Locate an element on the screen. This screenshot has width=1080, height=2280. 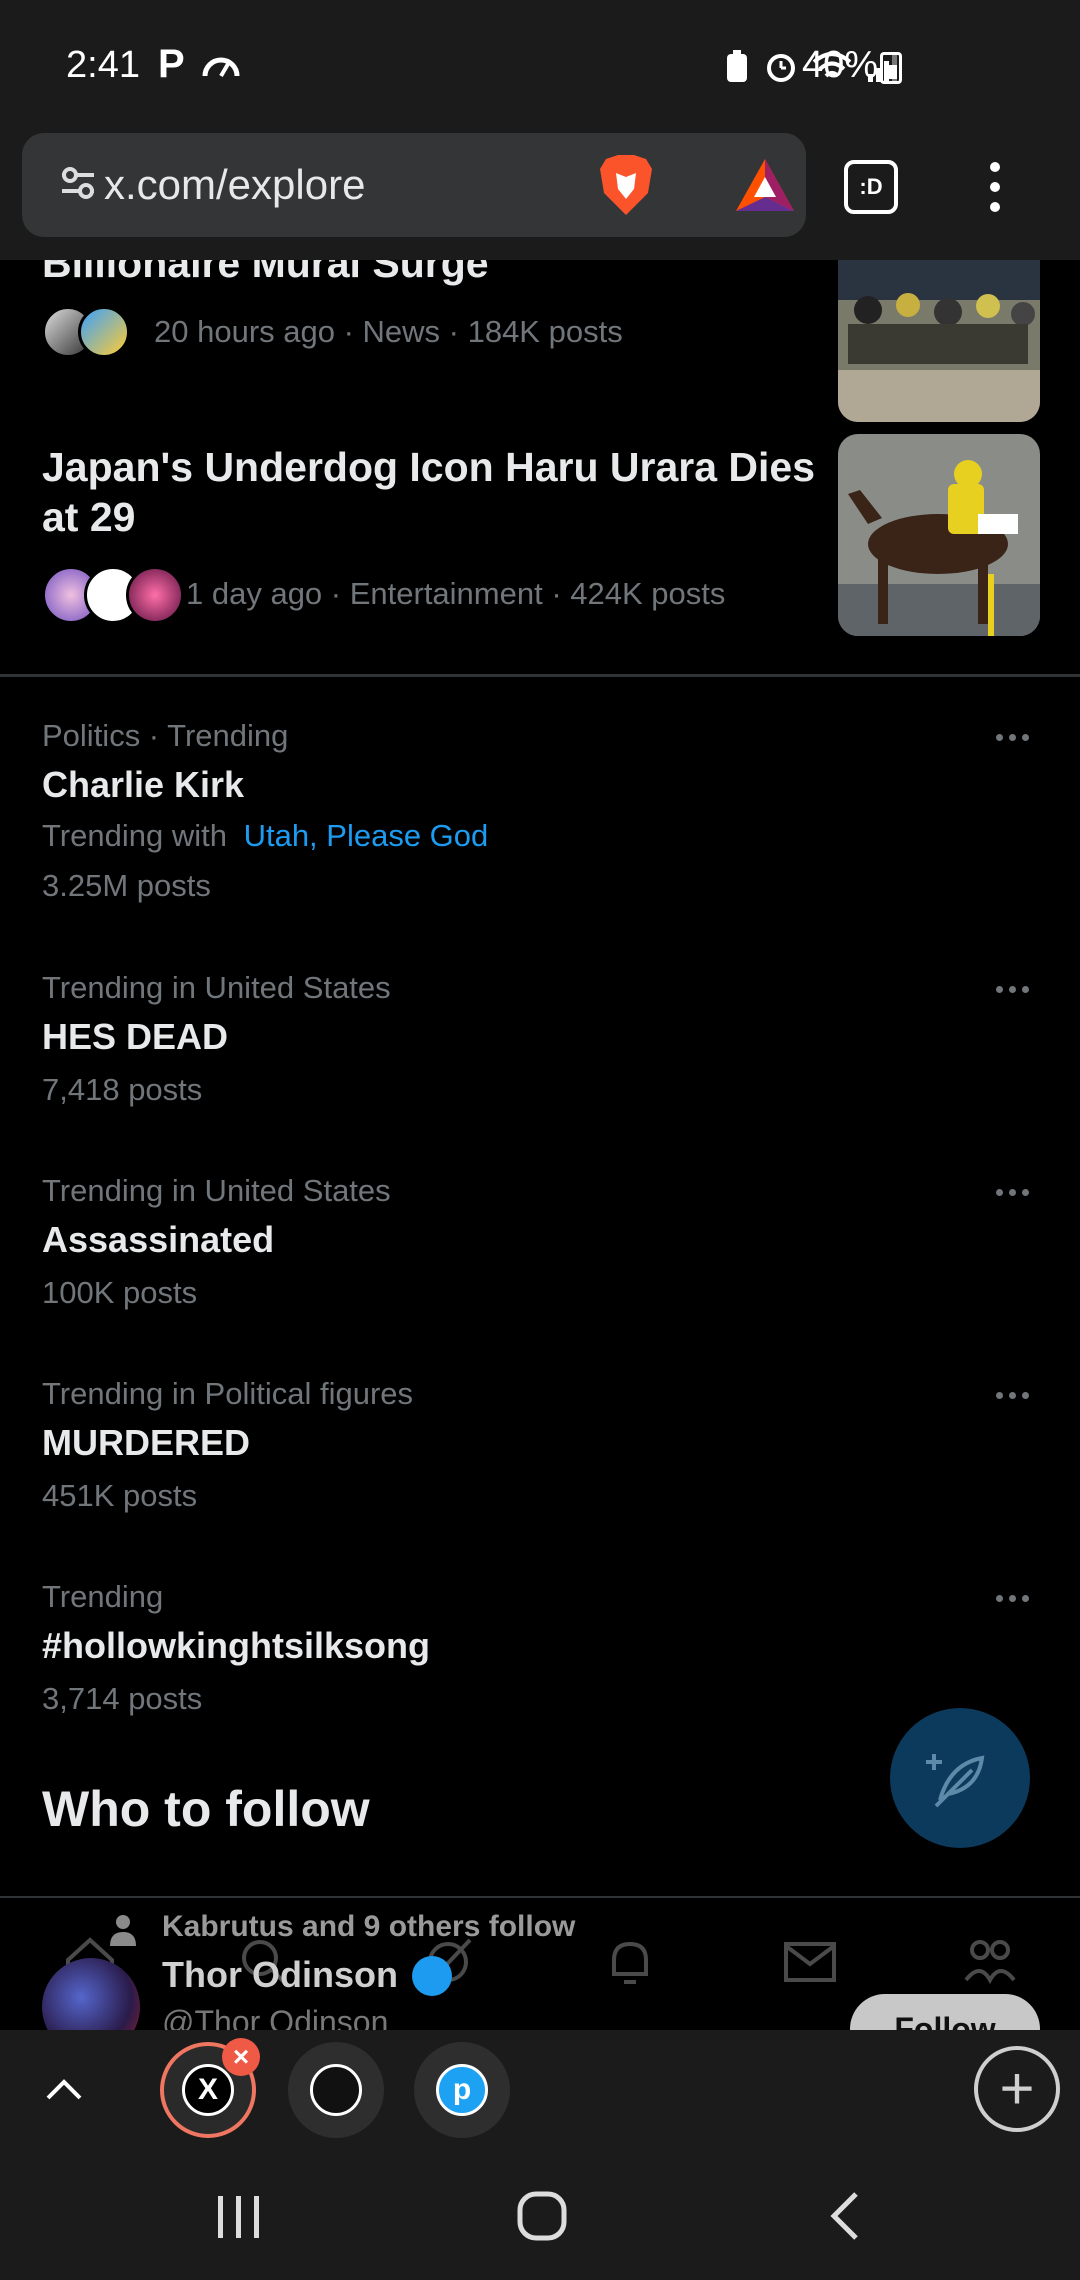
tab-favicon is located at coordinates (336, 2090).